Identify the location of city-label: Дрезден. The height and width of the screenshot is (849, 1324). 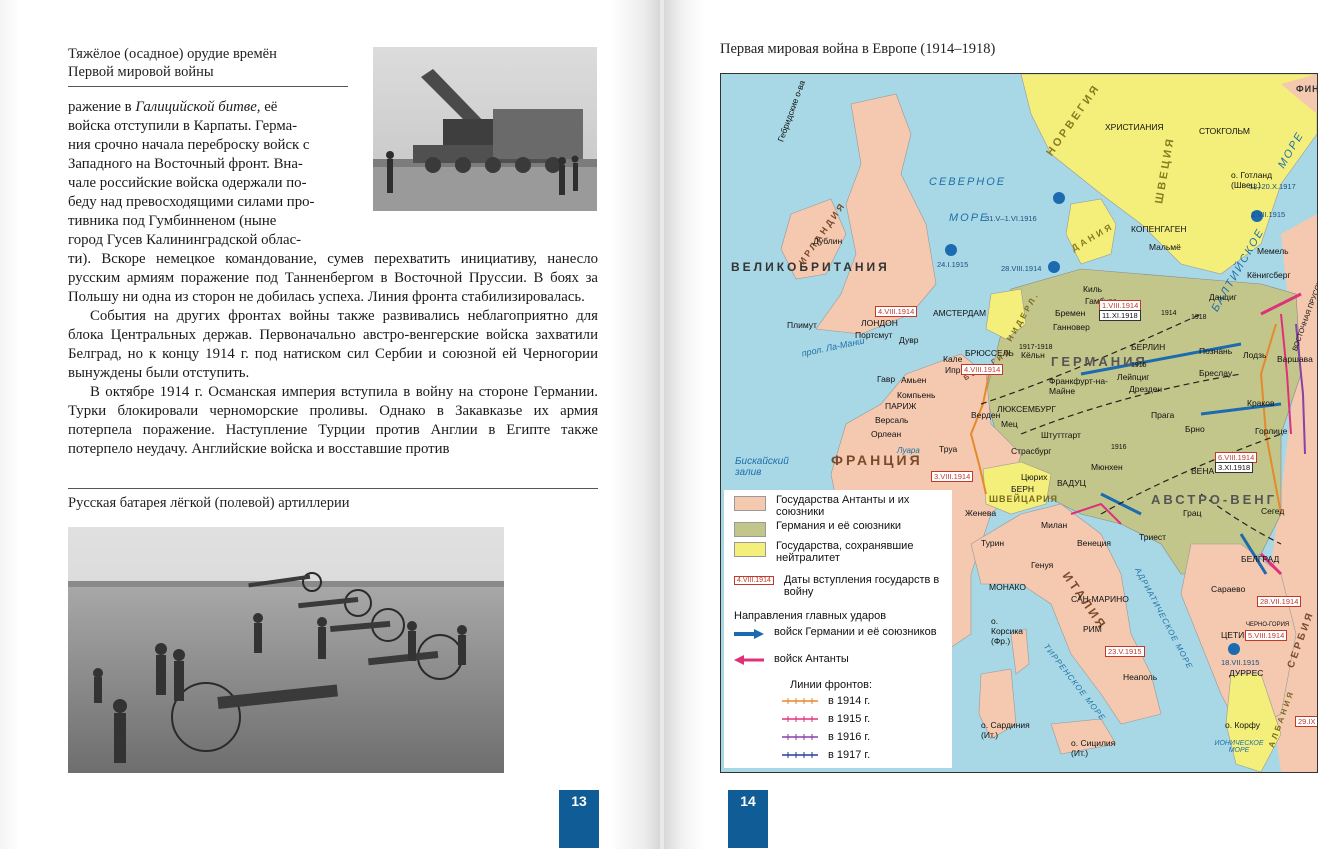
(1146, 389).